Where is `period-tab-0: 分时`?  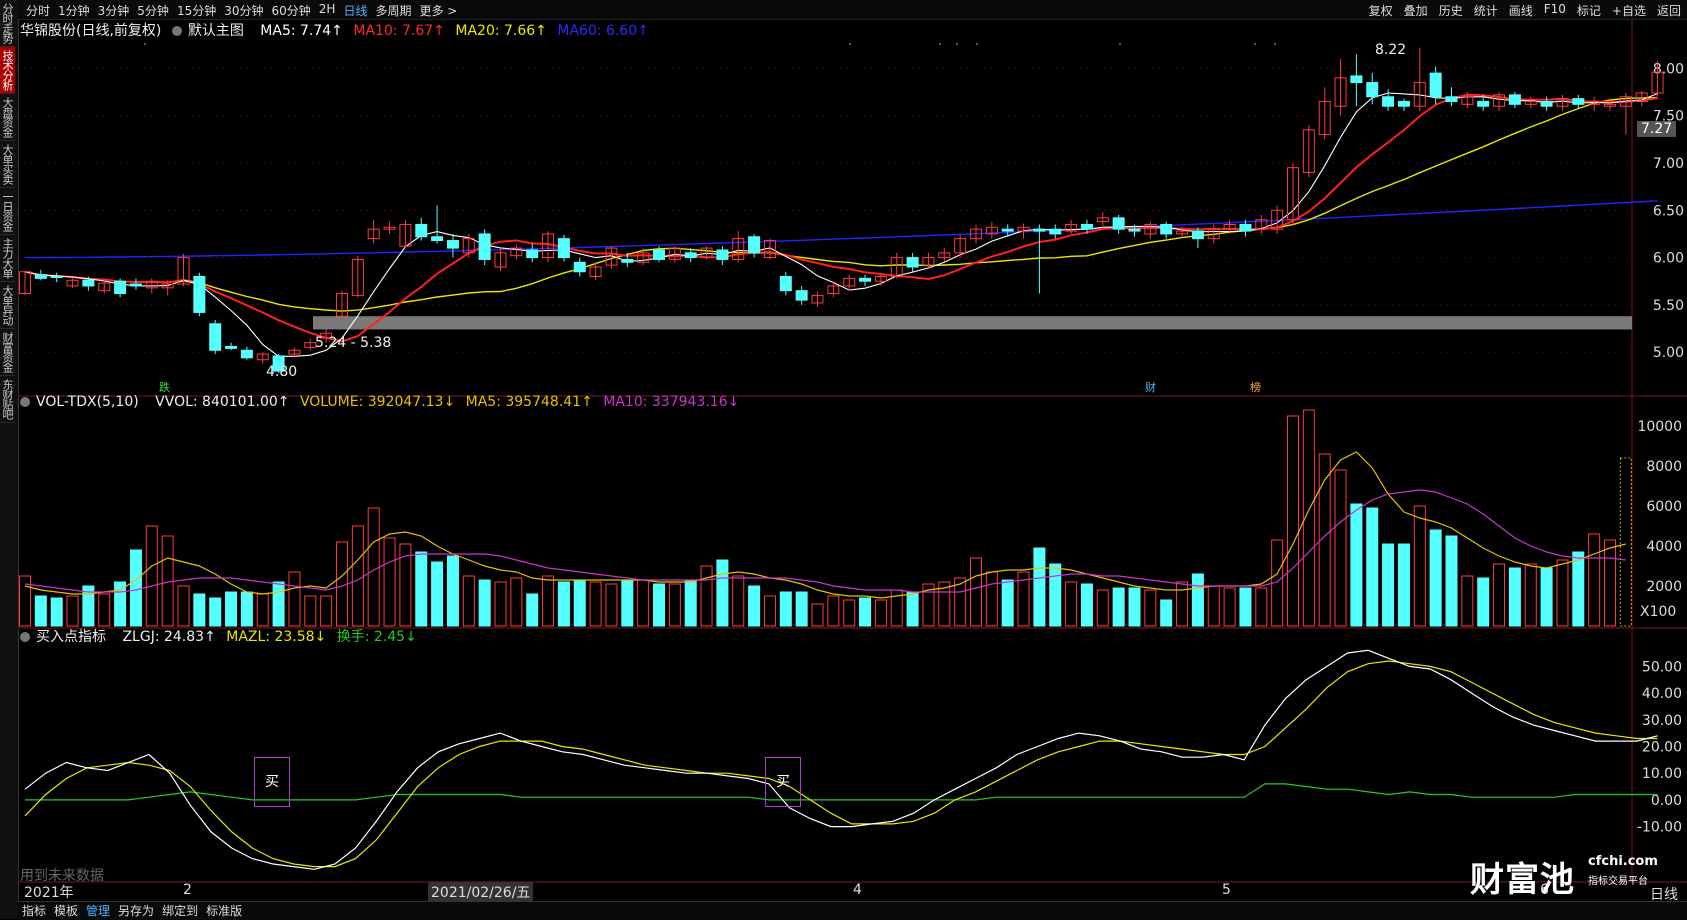 period-tab-0: 分时 is located at coordinates (38, 10).